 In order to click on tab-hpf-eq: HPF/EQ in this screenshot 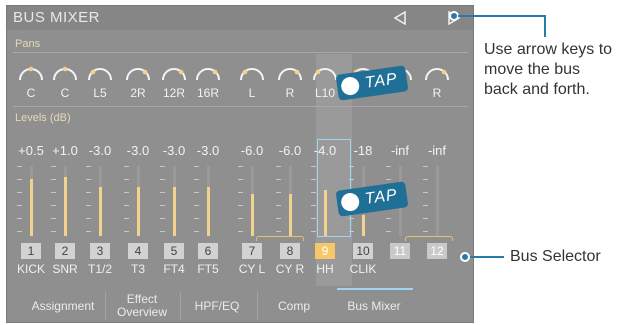, I will do `click(217, 306)`.